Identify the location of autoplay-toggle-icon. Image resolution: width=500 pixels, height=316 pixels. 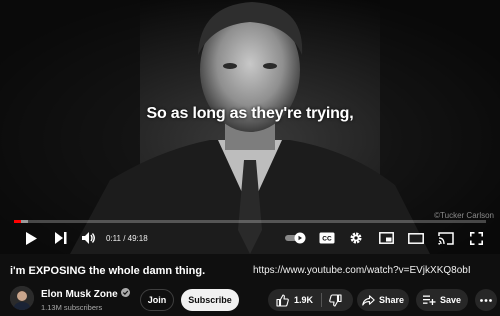
(296, 238).